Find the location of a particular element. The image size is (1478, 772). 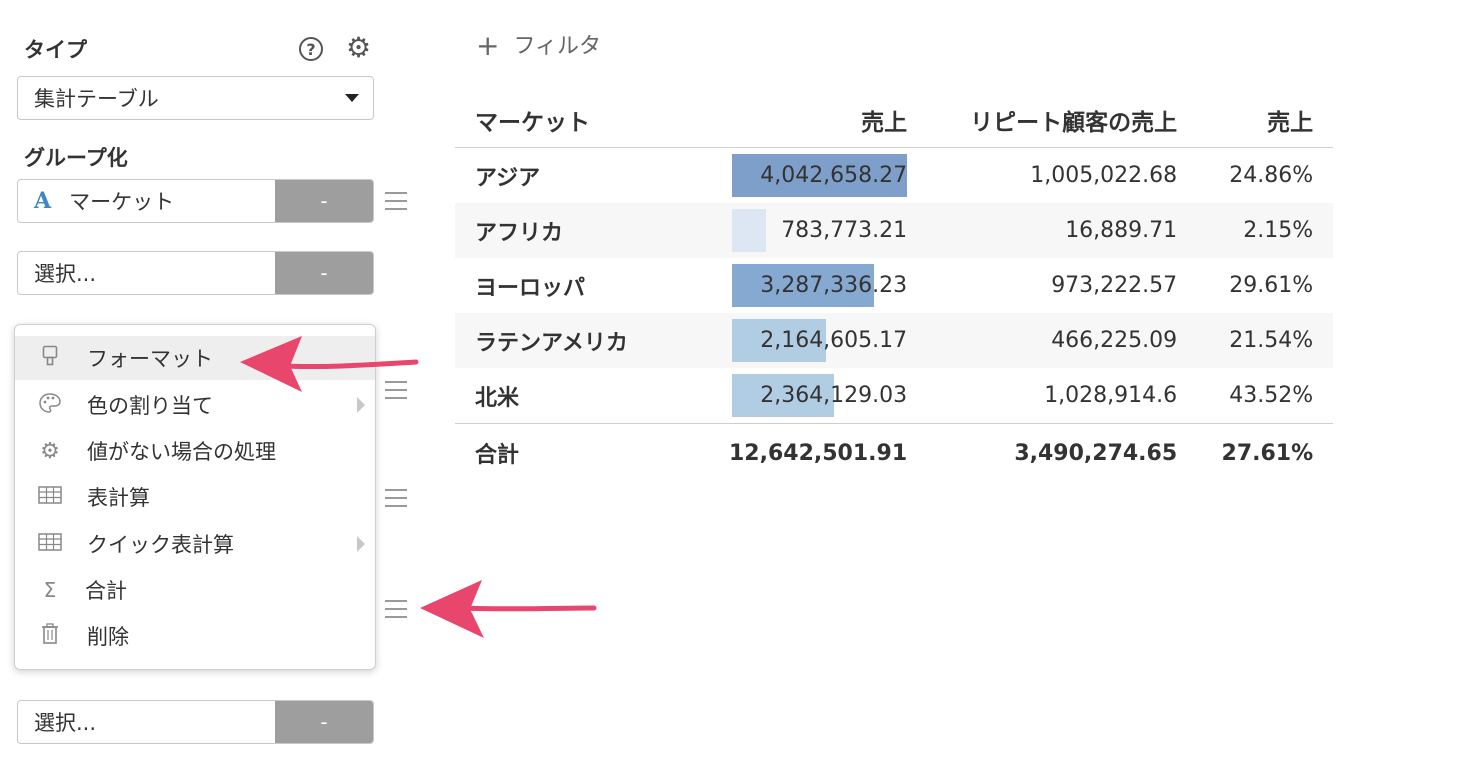

table-row: ラテンアメリカ 2,164,605.17 466,225.09 21.54% is located at coordinates (894, 340).